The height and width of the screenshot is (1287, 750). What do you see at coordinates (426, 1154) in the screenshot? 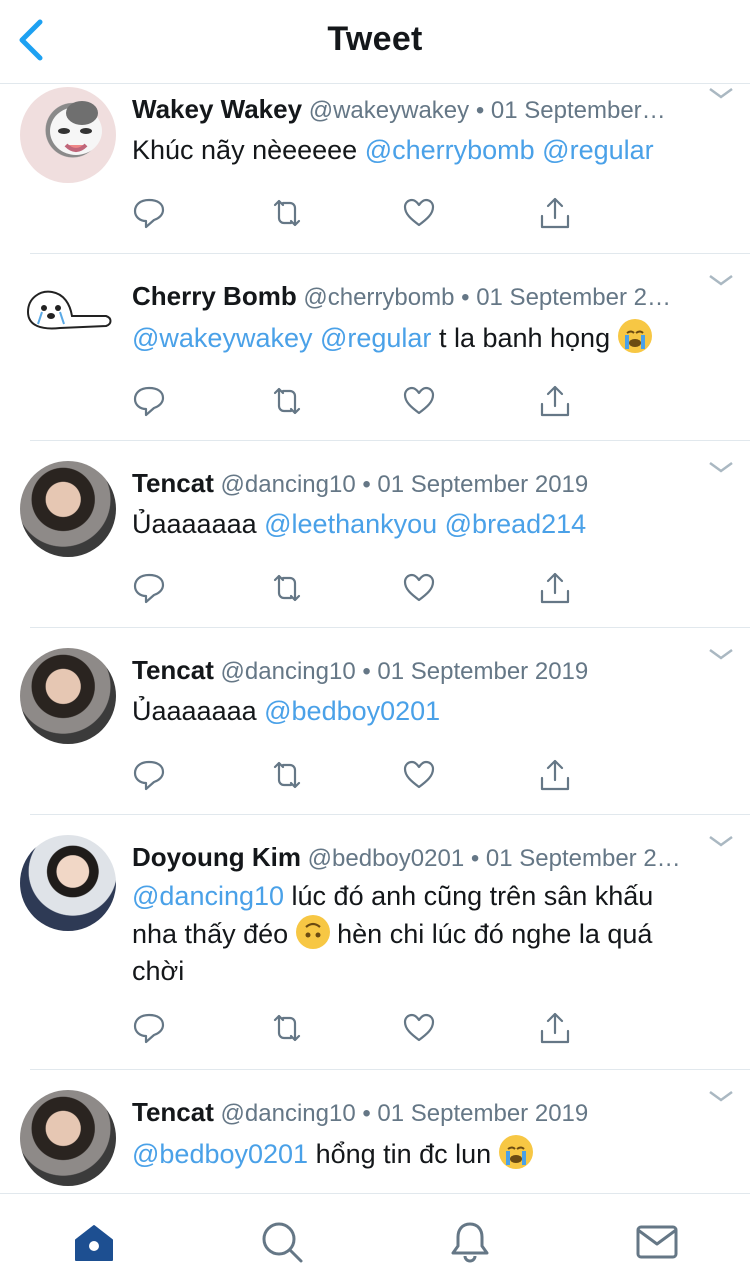
I see `tweet-text: @bedboy0201 hổng tin đc lun` at bounding box center [426, 1154].